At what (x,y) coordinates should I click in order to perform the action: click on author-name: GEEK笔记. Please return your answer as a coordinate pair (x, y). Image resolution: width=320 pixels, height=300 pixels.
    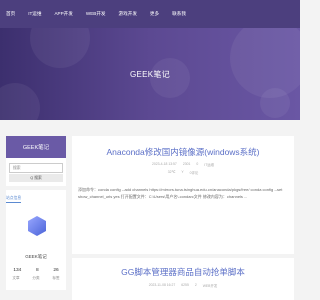
    Looking at the image, I should click on (36, 256).